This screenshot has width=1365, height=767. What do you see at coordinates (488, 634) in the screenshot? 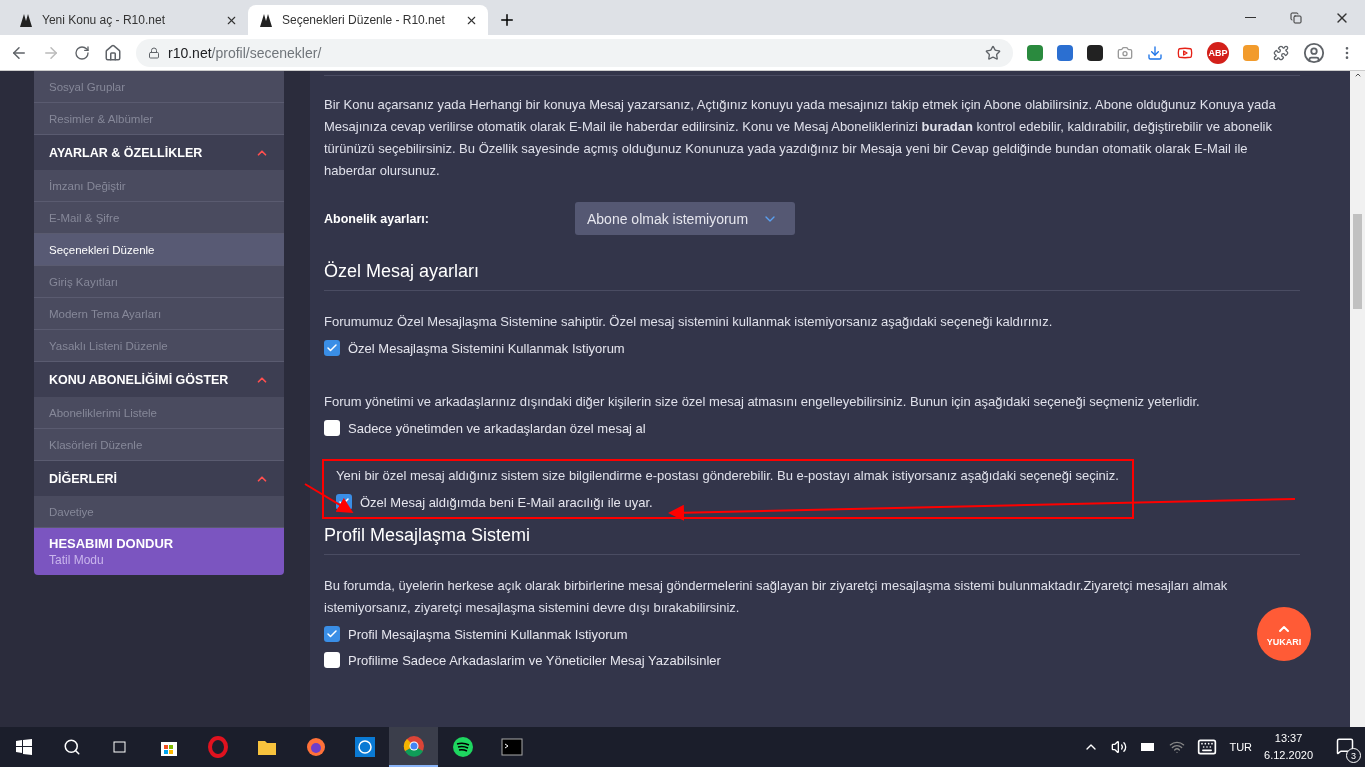
I see `checkbox-label: Profil Mesajlaşma Sistemini Kullanmak Istiyorum` at bounding box center [488, 634].